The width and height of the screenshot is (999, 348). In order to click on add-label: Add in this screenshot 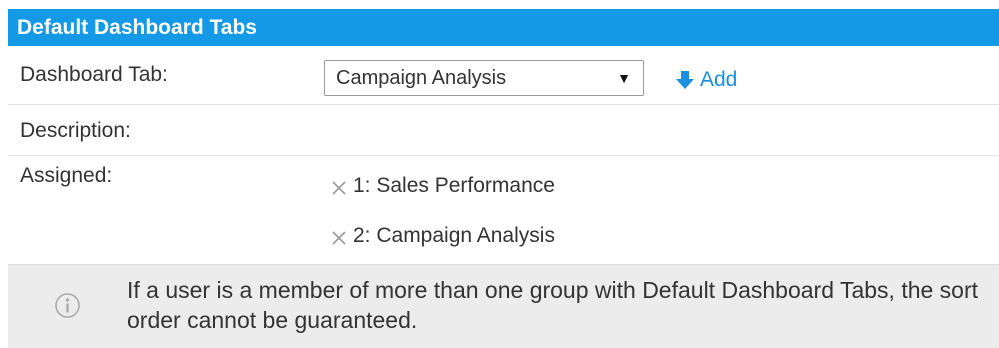, I will do `click(719, 79)`.